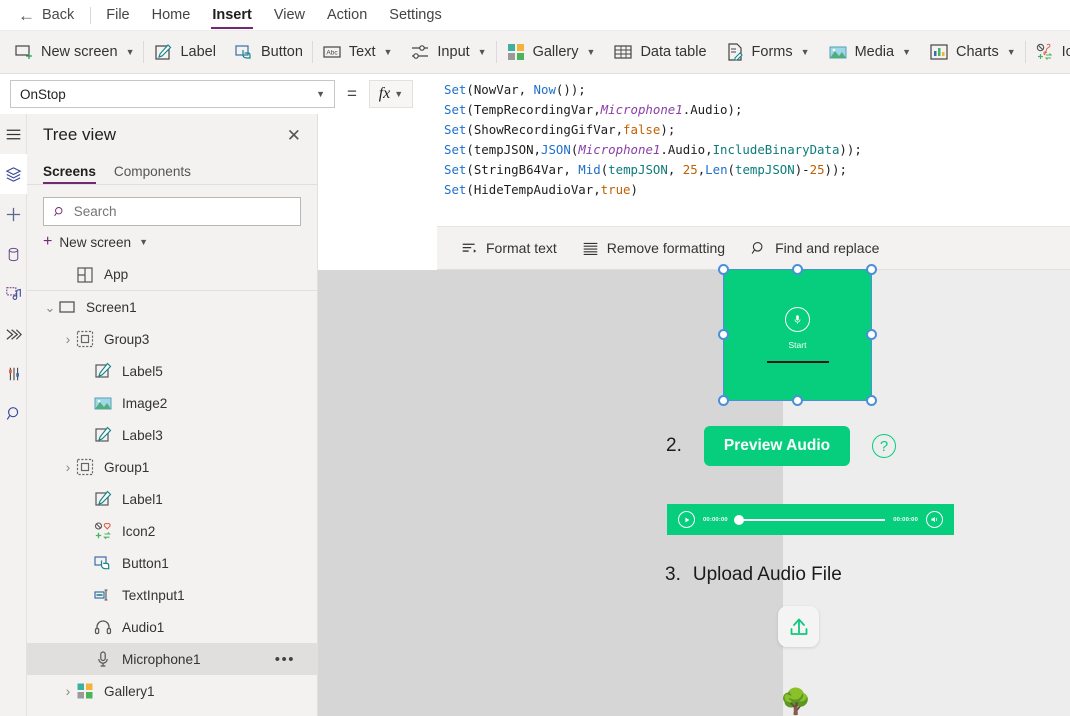 The image size is (1070, 716). What do you see at coordinates (103, 371) in the screenshot?
I see `label-icon` at bounding box center [103, 371].